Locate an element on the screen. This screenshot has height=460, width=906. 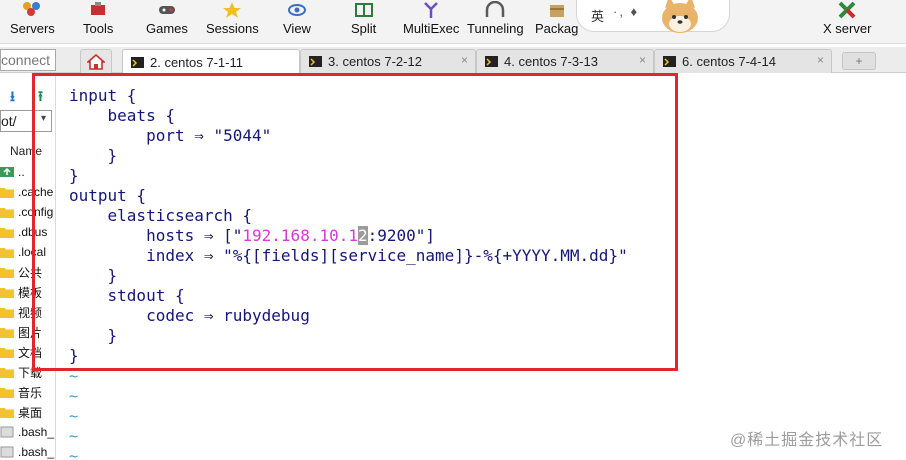
parent-folder-icon is located at coordinates (7, 172).